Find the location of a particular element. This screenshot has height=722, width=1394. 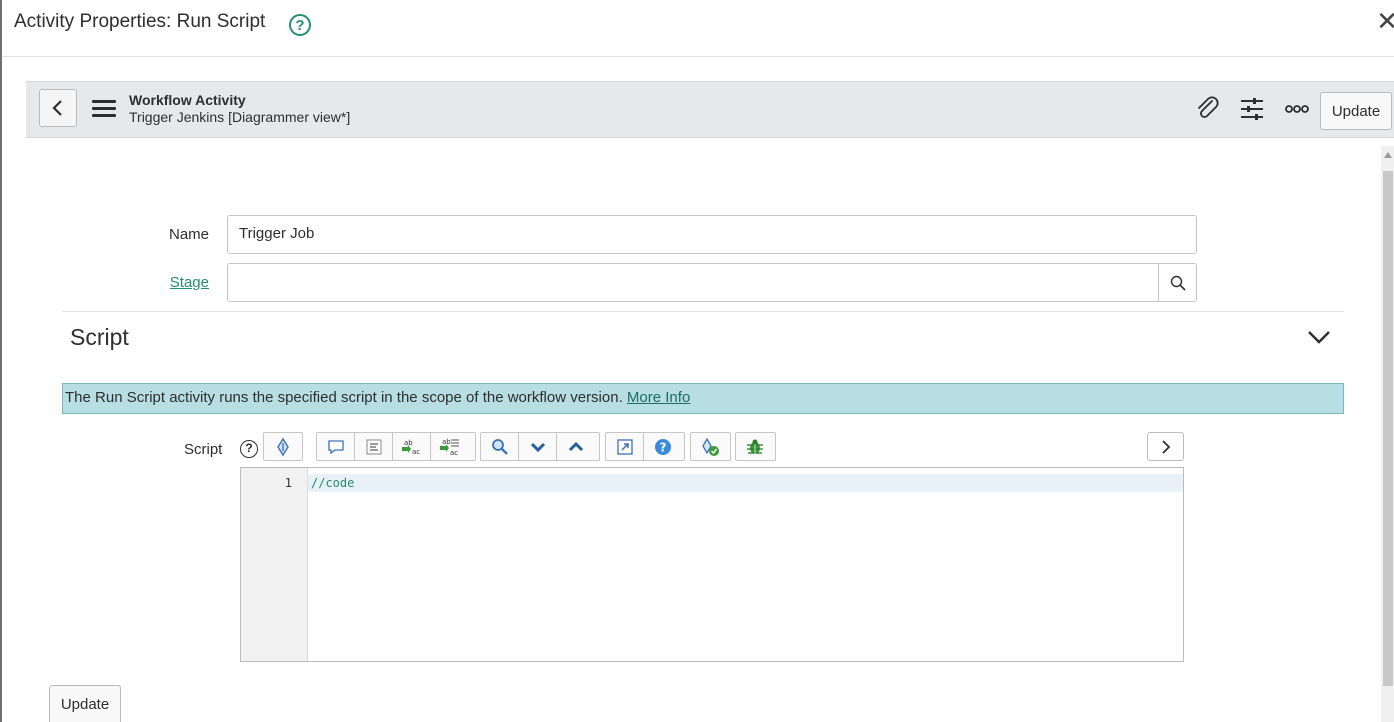

chevron-down-icon is located at coordinates (1319, 337).